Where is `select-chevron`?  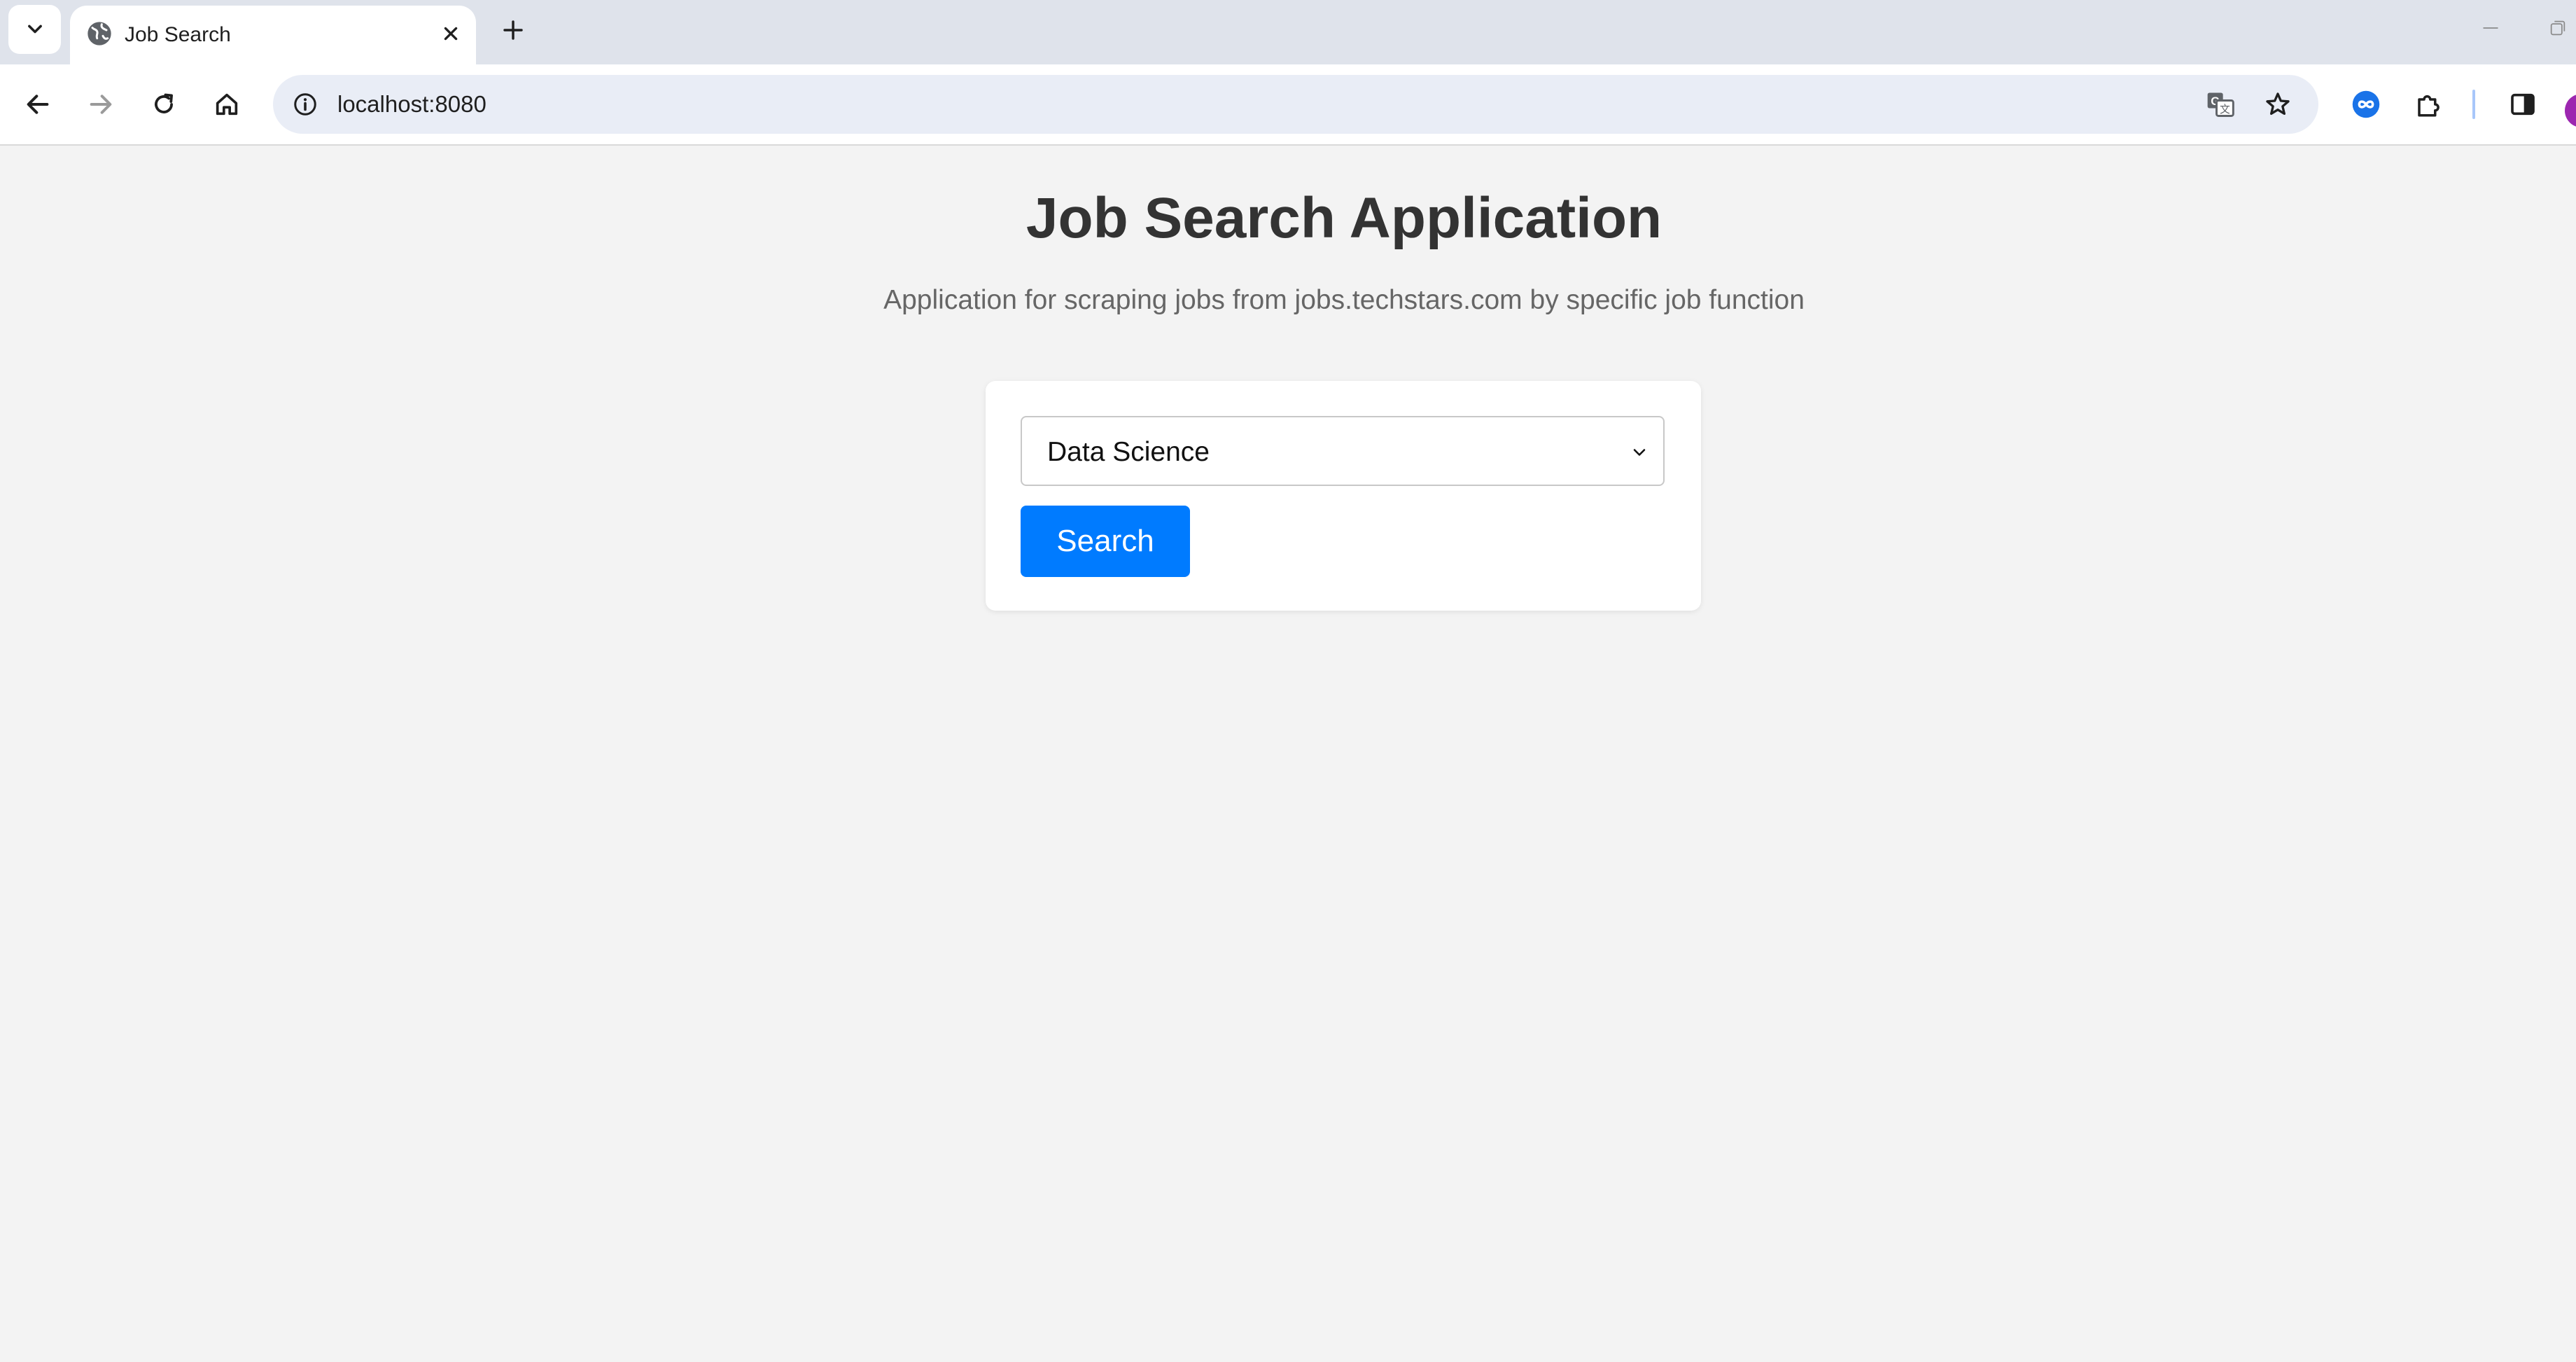
select-chevron is located at coordinates (1639, 452).